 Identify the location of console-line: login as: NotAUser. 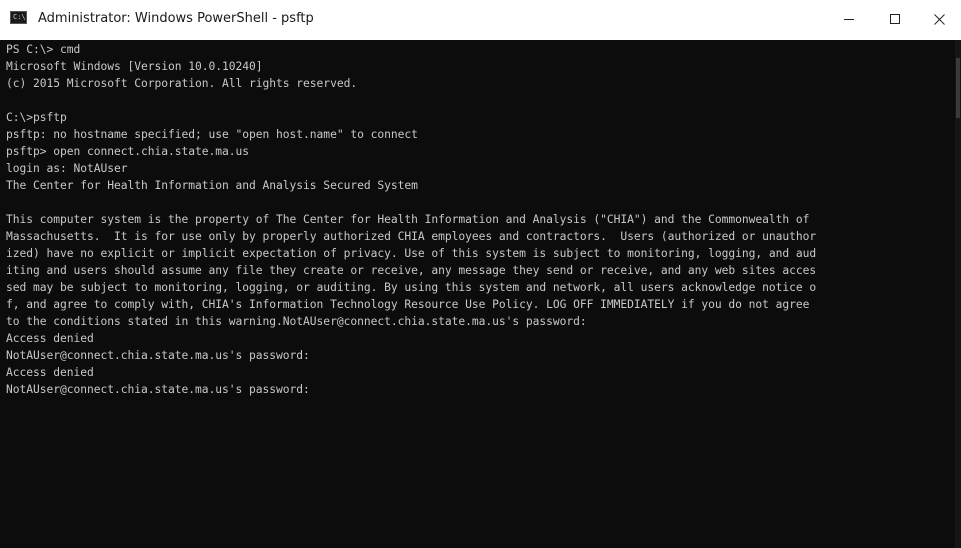
(67, 168).